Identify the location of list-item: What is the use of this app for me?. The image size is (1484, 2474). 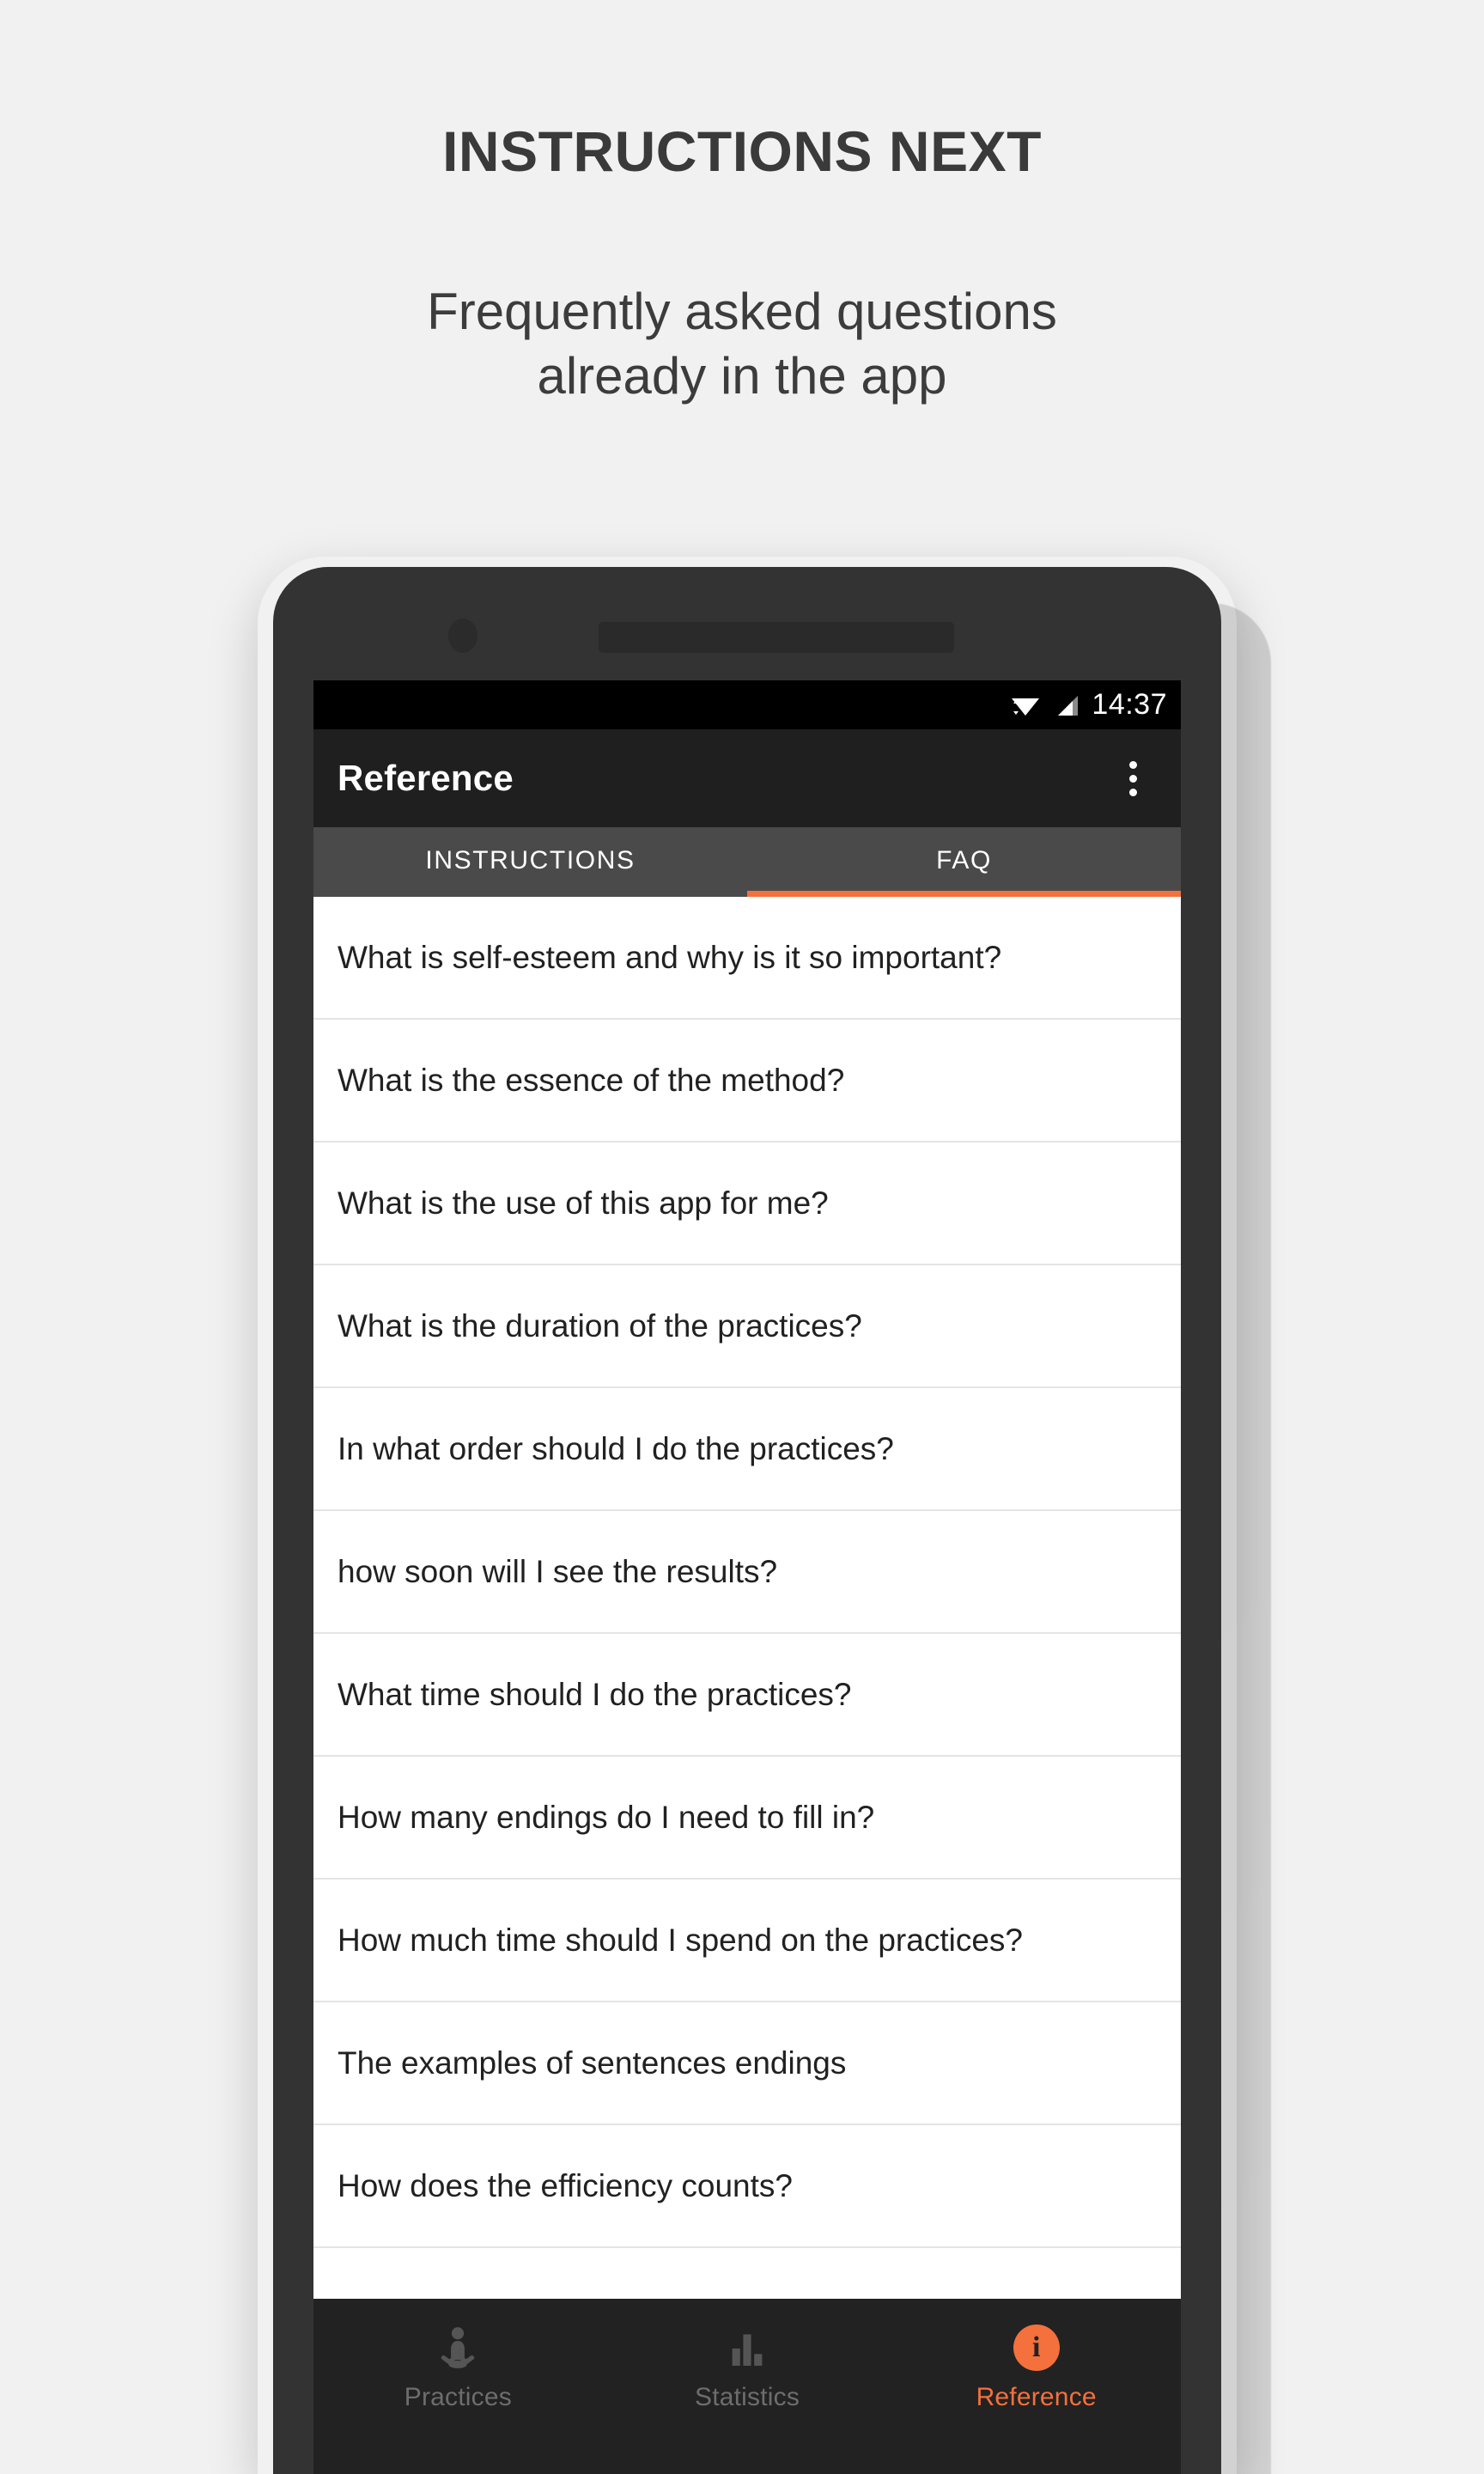
(747, 1204).